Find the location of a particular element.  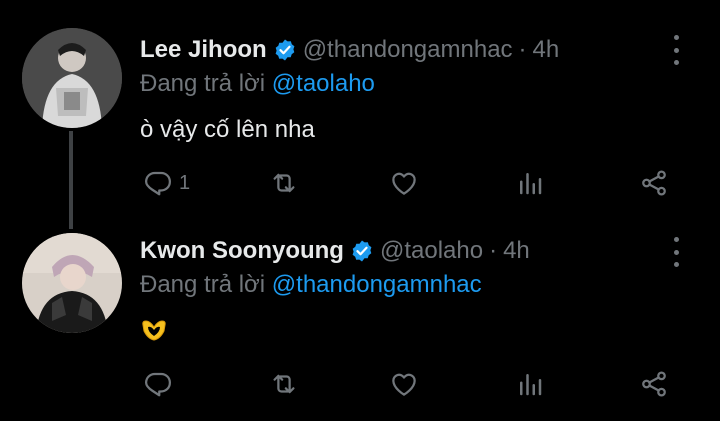

replying-to: Đang trả lời @thandongamnhac is located at coordinates (311, 285).